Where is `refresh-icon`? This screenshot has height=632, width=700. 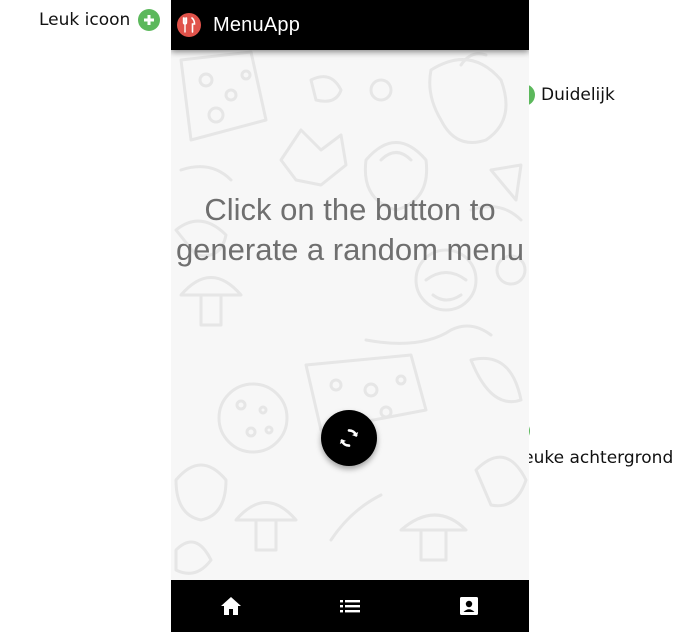 refresh-icon is located at coordinates (349, 438).